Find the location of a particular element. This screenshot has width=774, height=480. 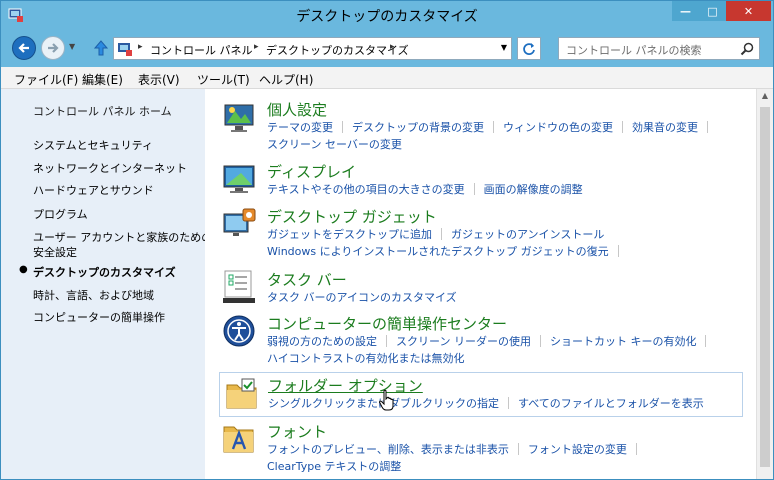

recent-pages-dropdown: ▼ is located at coordinates (72, 46).